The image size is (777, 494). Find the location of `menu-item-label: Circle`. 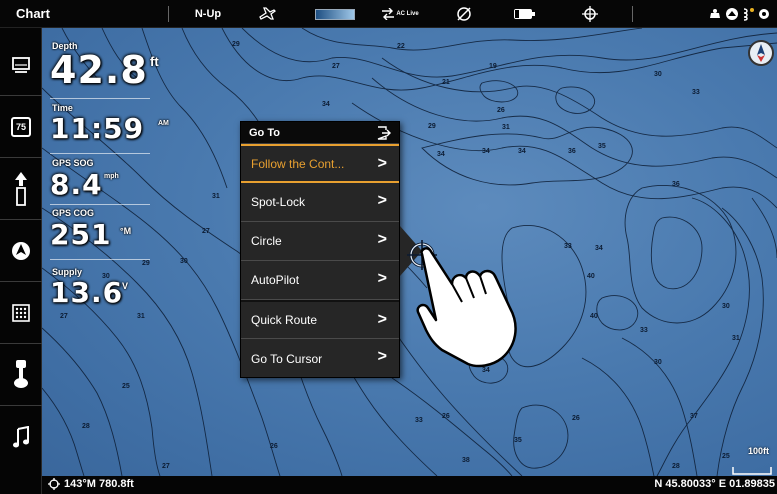

menu-item-label: Circle is located at coordinates (266, 241).